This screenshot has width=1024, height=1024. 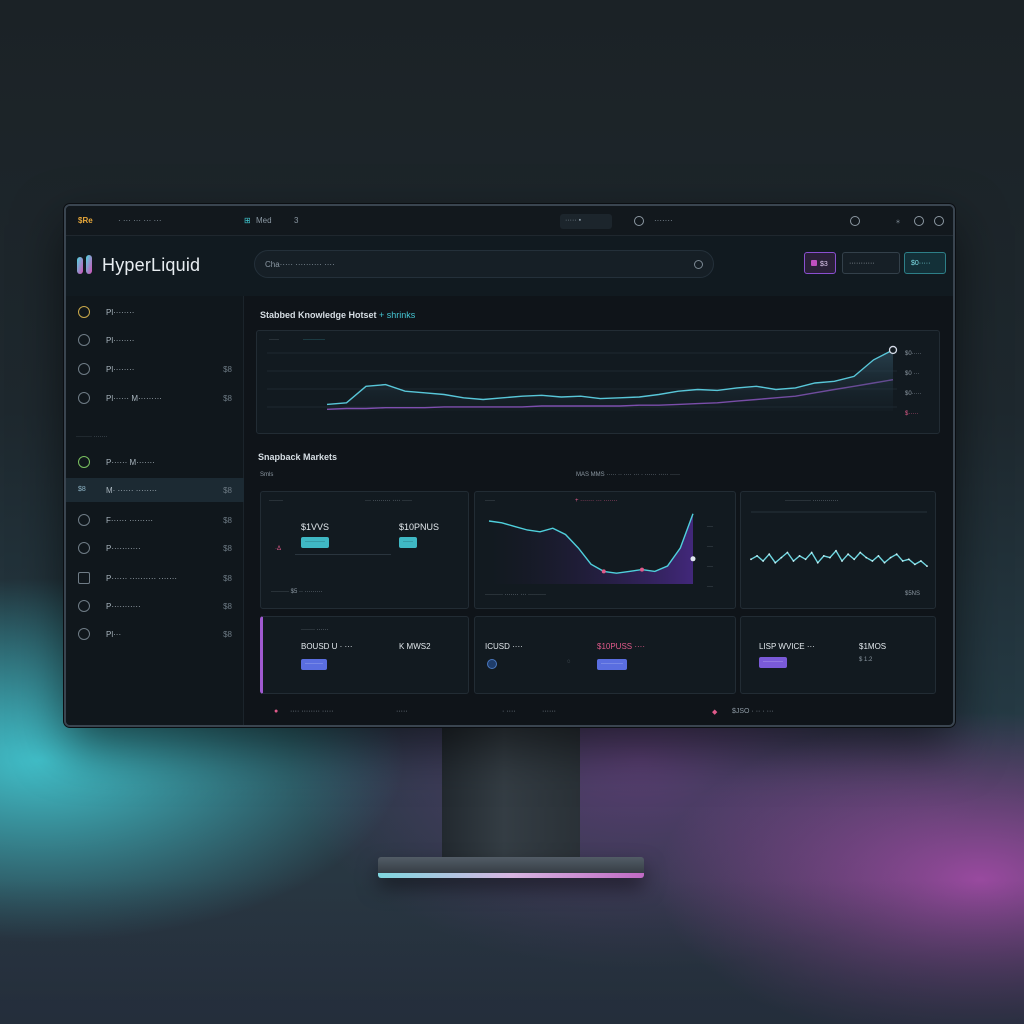 I want to click on users-icon, so click(x=84, y=634).